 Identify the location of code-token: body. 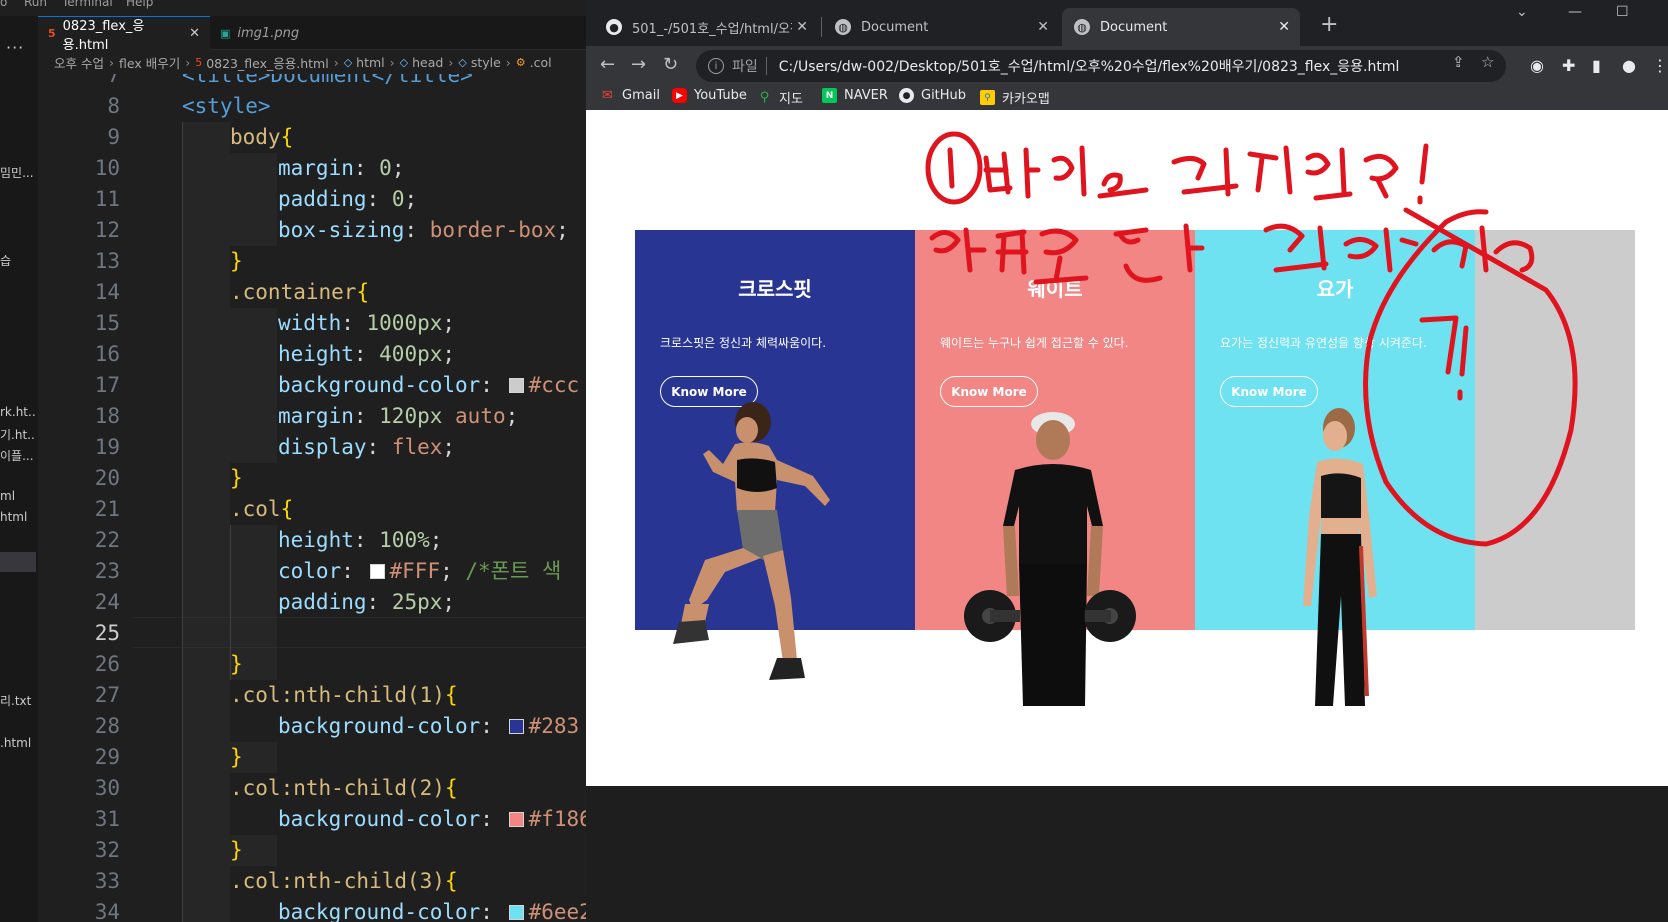
(255, 137).